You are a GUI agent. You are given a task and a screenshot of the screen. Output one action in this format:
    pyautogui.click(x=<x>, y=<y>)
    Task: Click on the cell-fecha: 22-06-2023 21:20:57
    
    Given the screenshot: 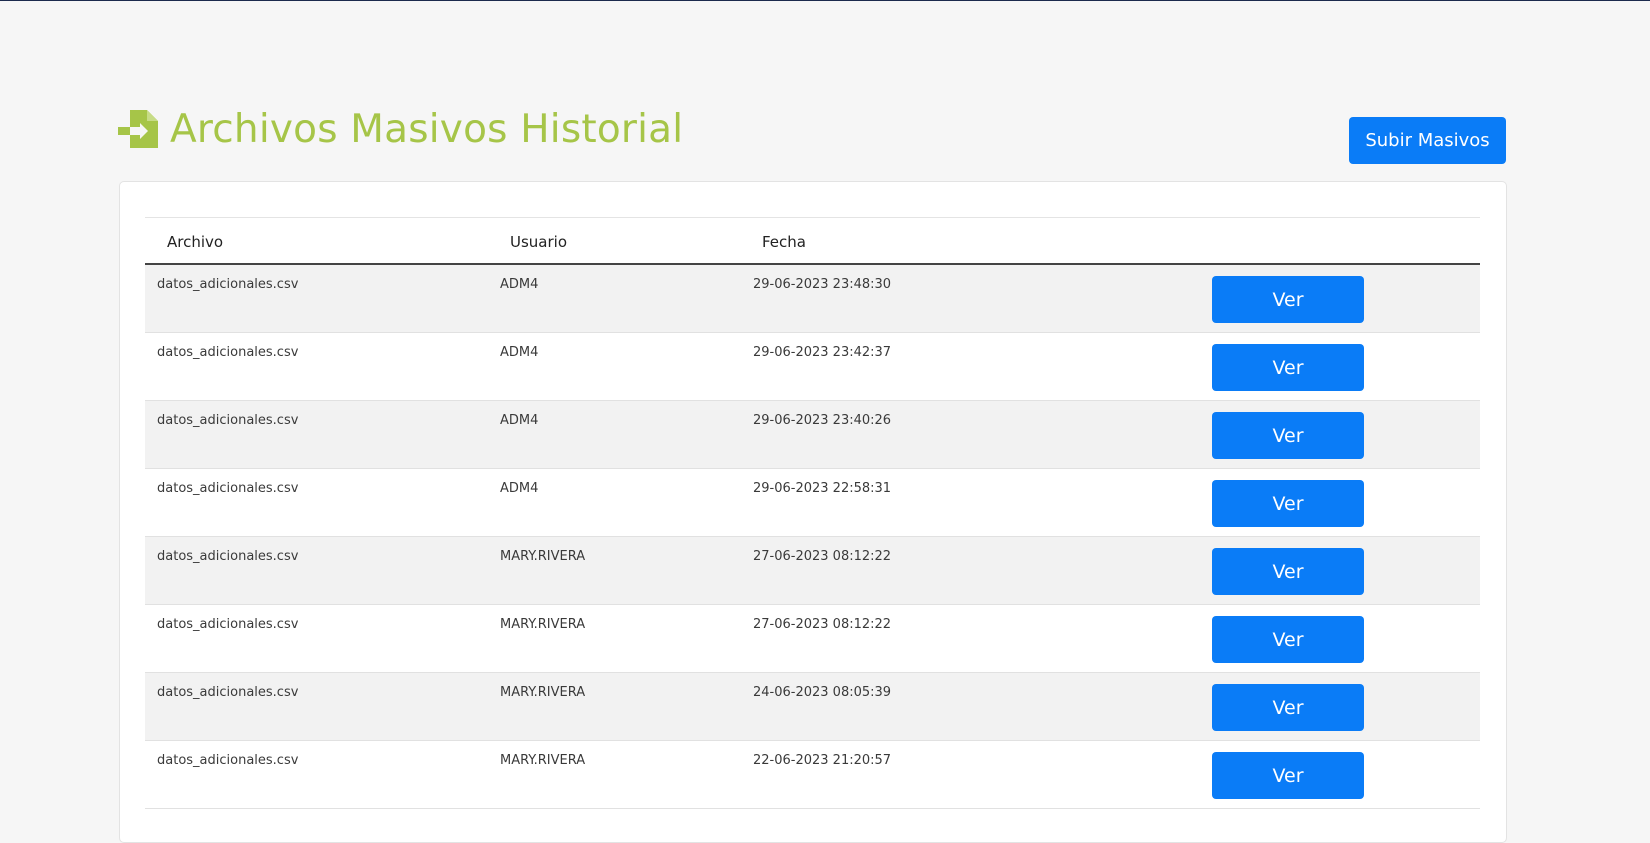 What is the action you would take?
    pyautogui.click(x=822, y=760)
    